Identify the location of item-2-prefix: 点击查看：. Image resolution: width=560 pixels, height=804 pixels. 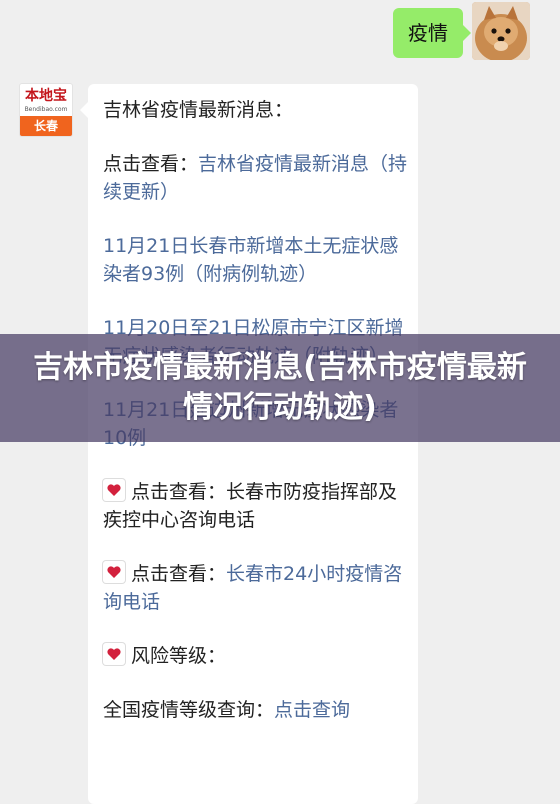
(179, 574).